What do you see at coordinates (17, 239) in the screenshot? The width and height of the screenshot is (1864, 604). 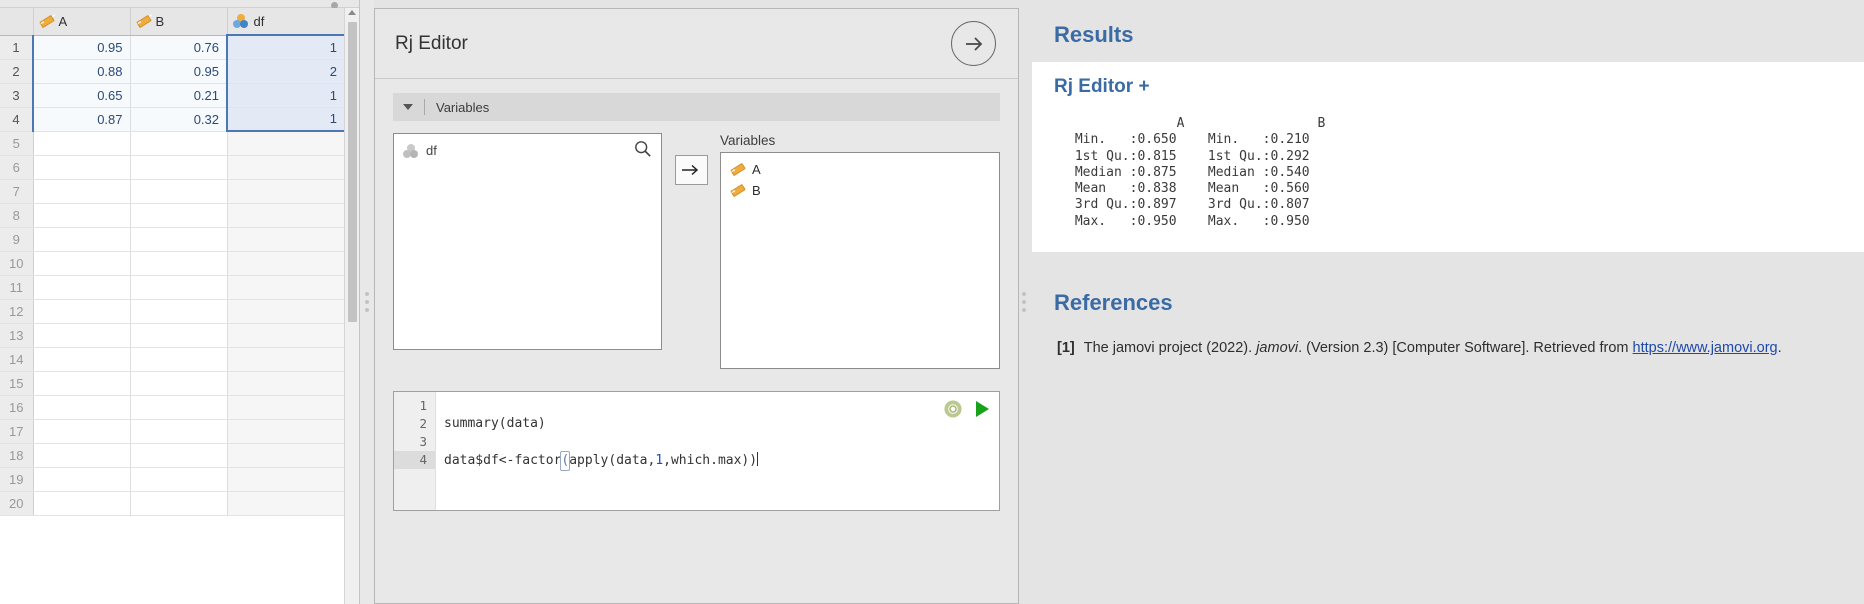 I see `row-number: 9` at bounding box center [17, 239].